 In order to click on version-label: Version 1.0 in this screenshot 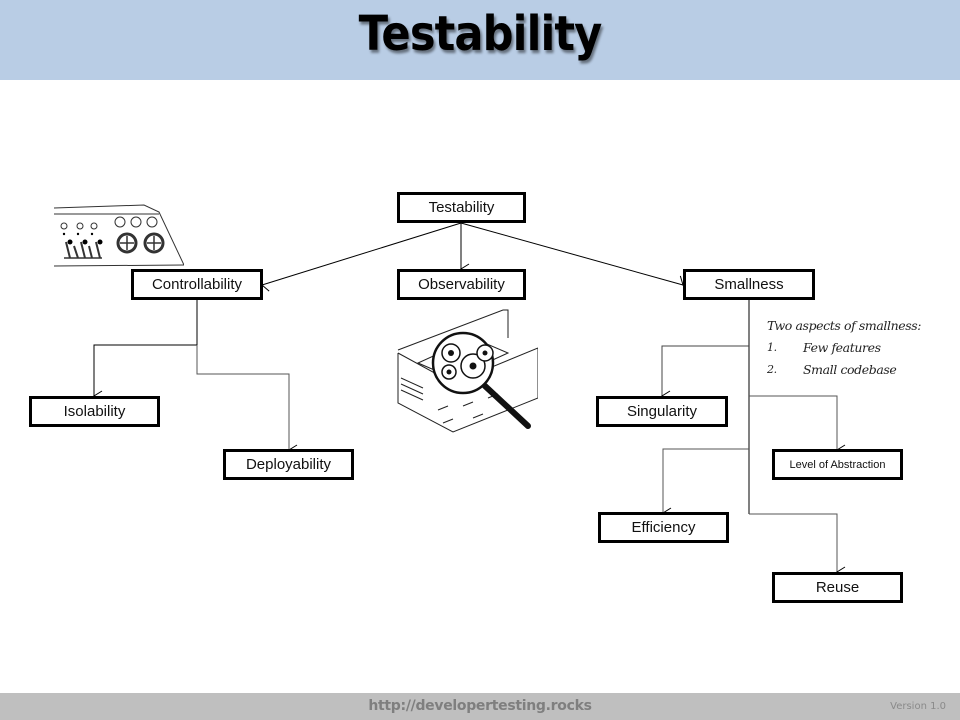, I will do `click(918, 706)`.